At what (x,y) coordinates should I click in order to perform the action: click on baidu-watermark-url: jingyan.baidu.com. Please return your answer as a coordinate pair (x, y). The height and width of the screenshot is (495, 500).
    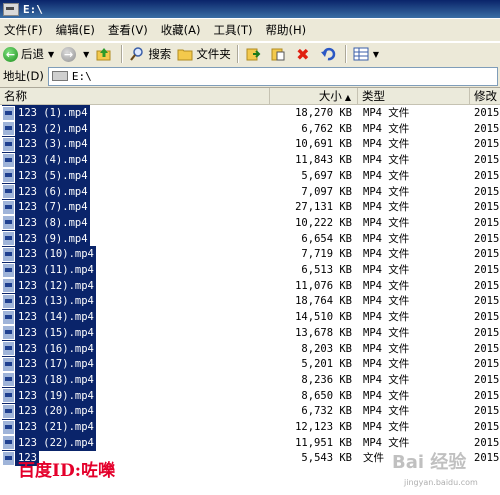
    Looking at the image, I should click on (441, 482).